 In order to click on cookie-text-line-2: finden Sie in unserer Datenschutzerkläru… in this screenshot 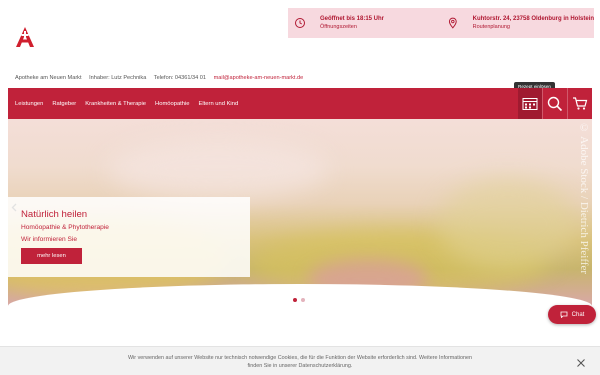, I will do `click(300, 366)`.